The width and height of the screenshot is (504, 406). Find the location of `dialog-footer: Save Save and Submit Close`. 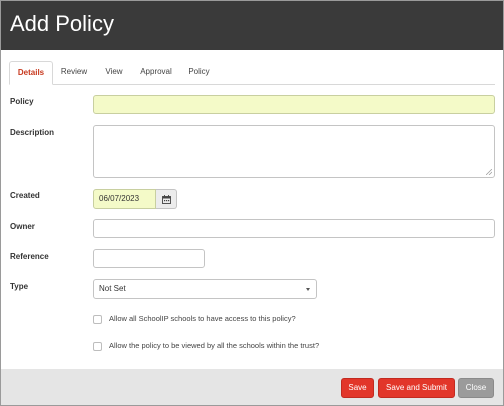

dialog-footer: Save Save and Submit Close is located at coordinates (252, 387).